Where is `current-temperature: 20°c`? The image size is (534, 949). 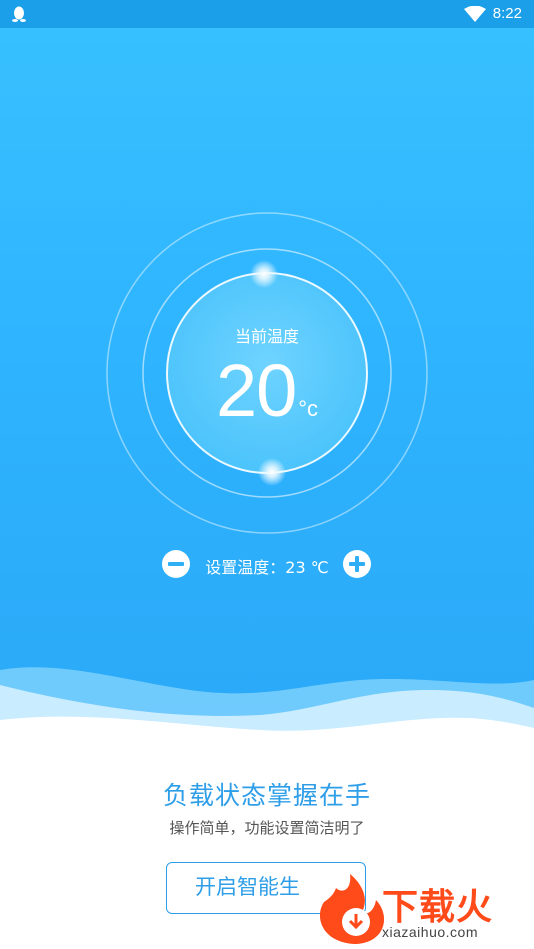
current-temperature: 20°c is located at coordinates (267, 390).